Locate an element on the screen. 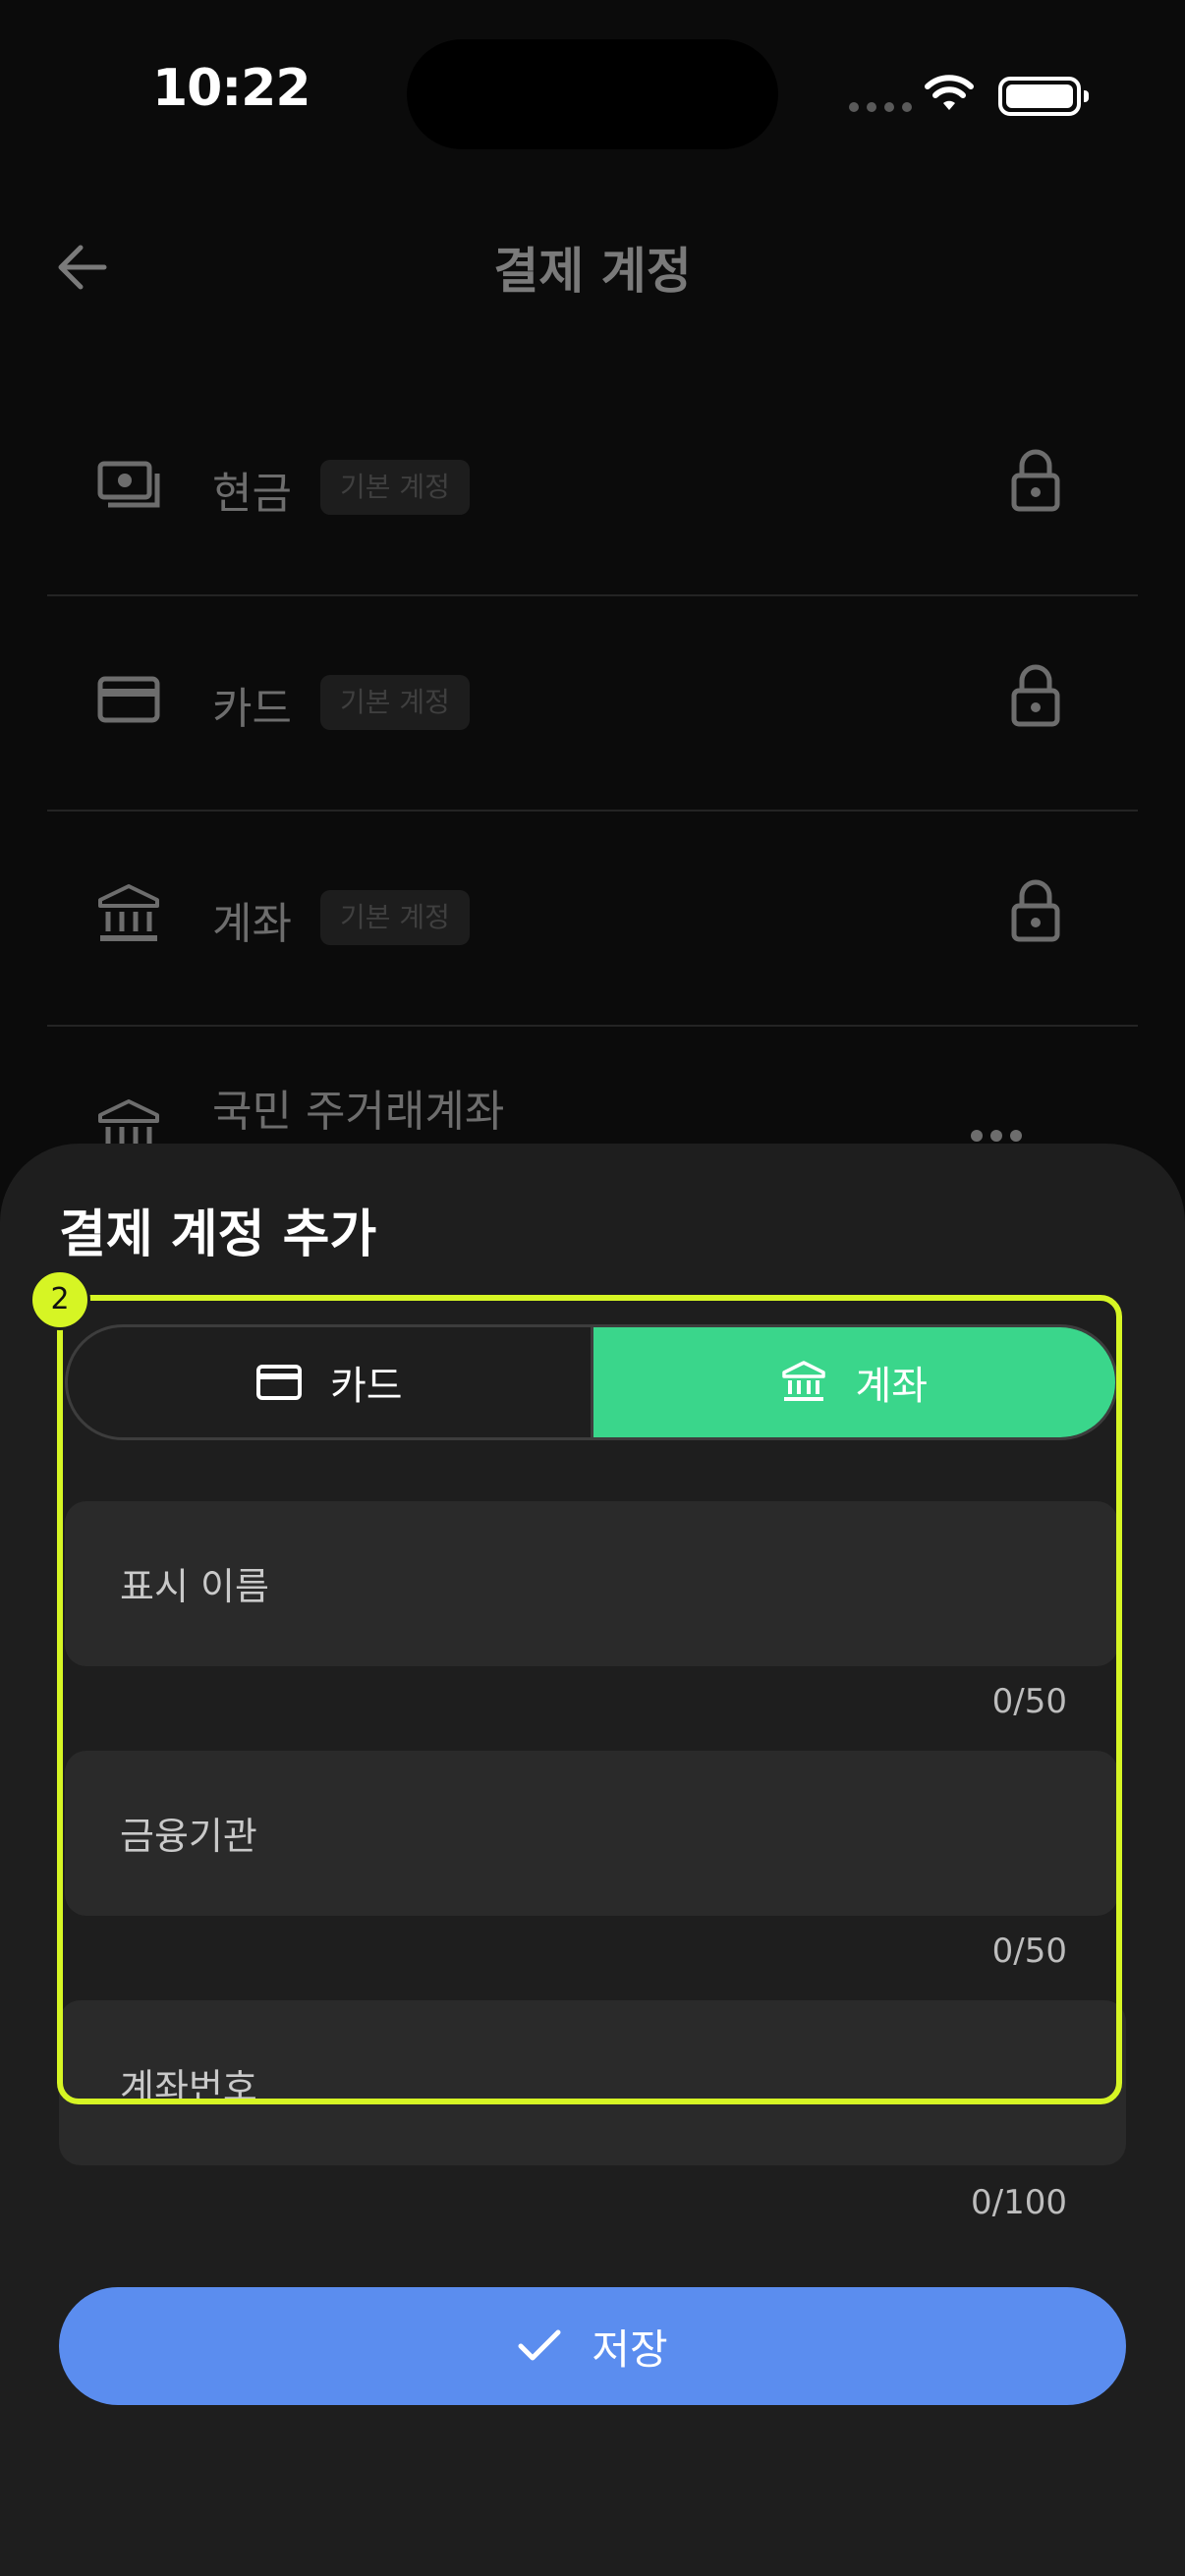  battery-icon is located at coordinates (1044, 96).